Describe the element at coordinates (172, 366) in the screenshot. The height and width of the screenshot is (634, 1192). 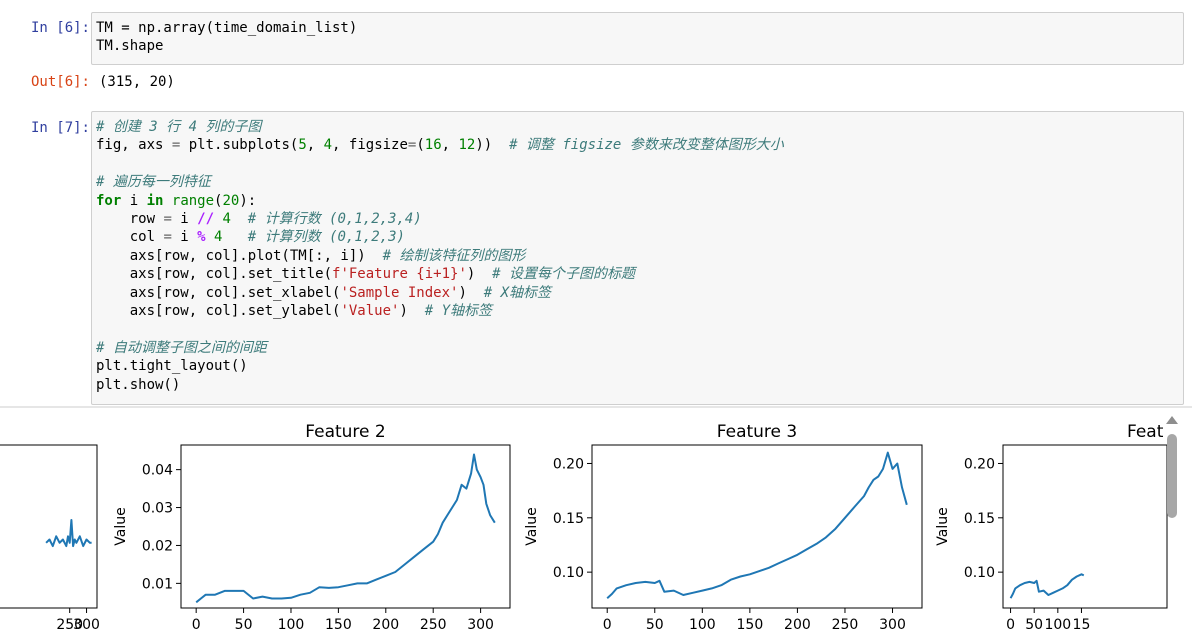
I see `code-line: plt.tight_layout()` at that location.